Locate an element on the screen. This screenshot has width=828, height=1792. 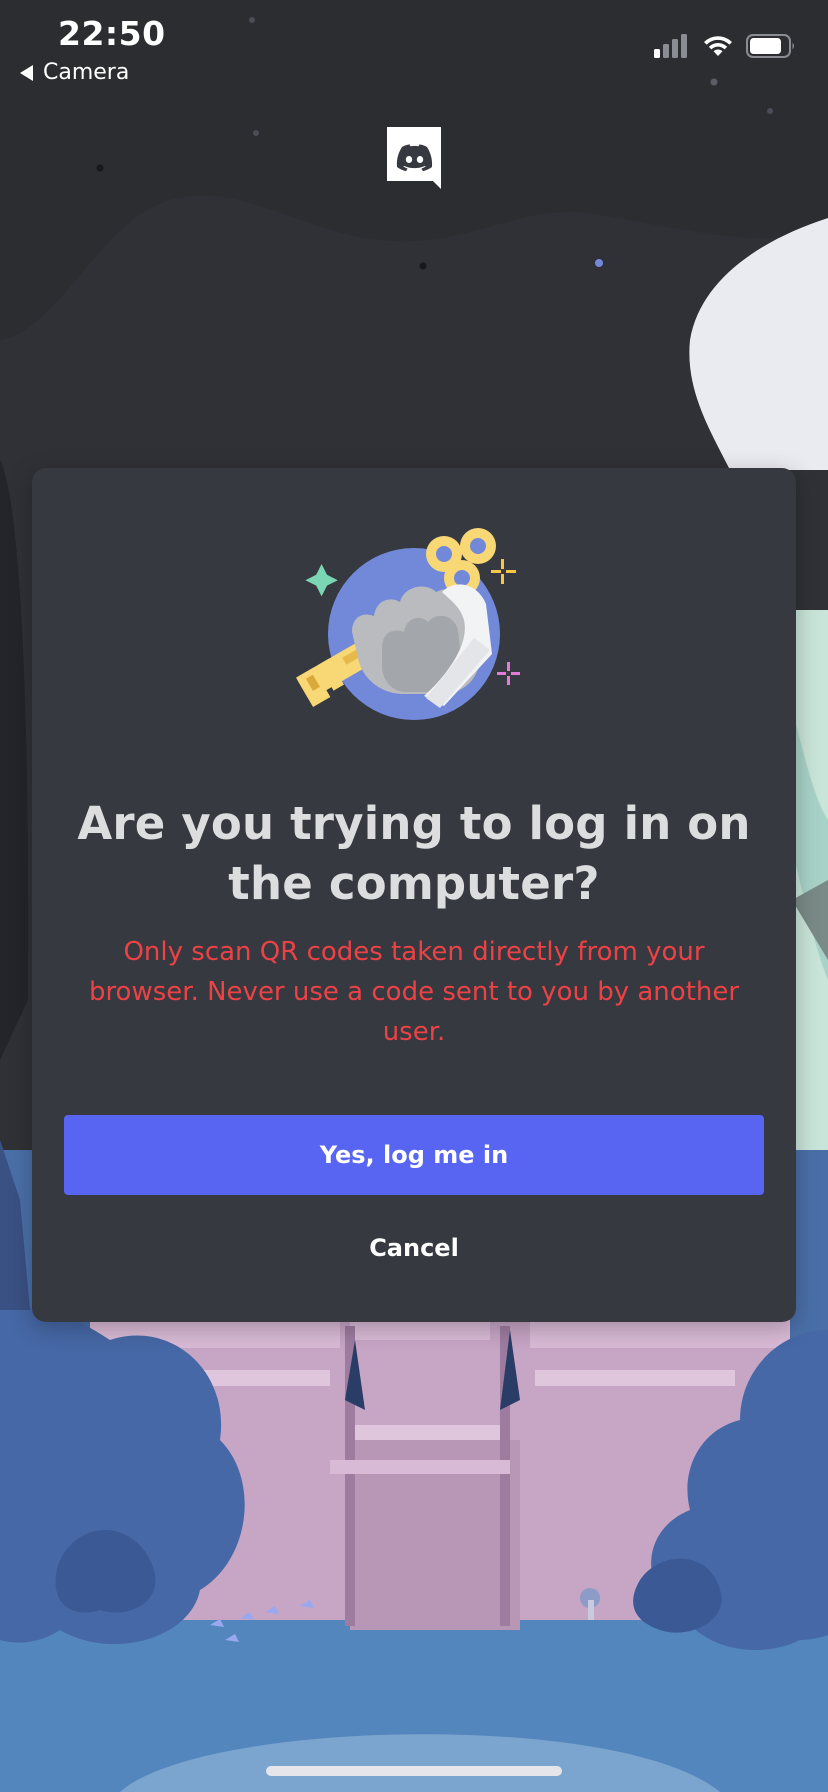
back-to-camera-link: Camera is located at coordinates (74, 72).